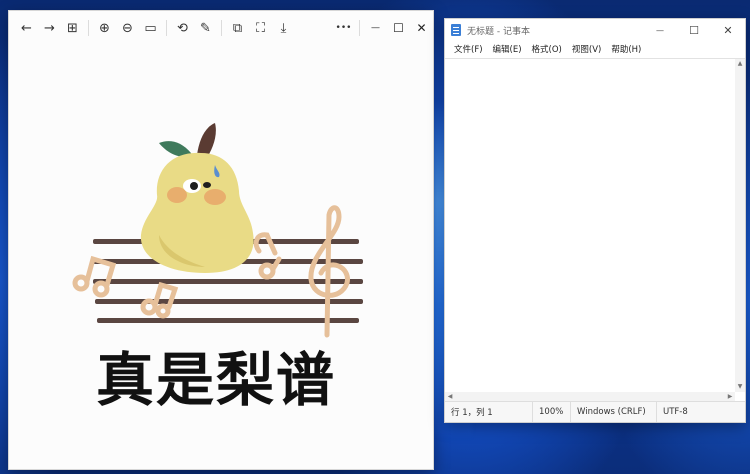 The image size is (750, 474). I want to click on notepad-menubar: 文件(F) 编辑(E) 格式(O) 视图(V) 帮助(H), so click(595, 49).